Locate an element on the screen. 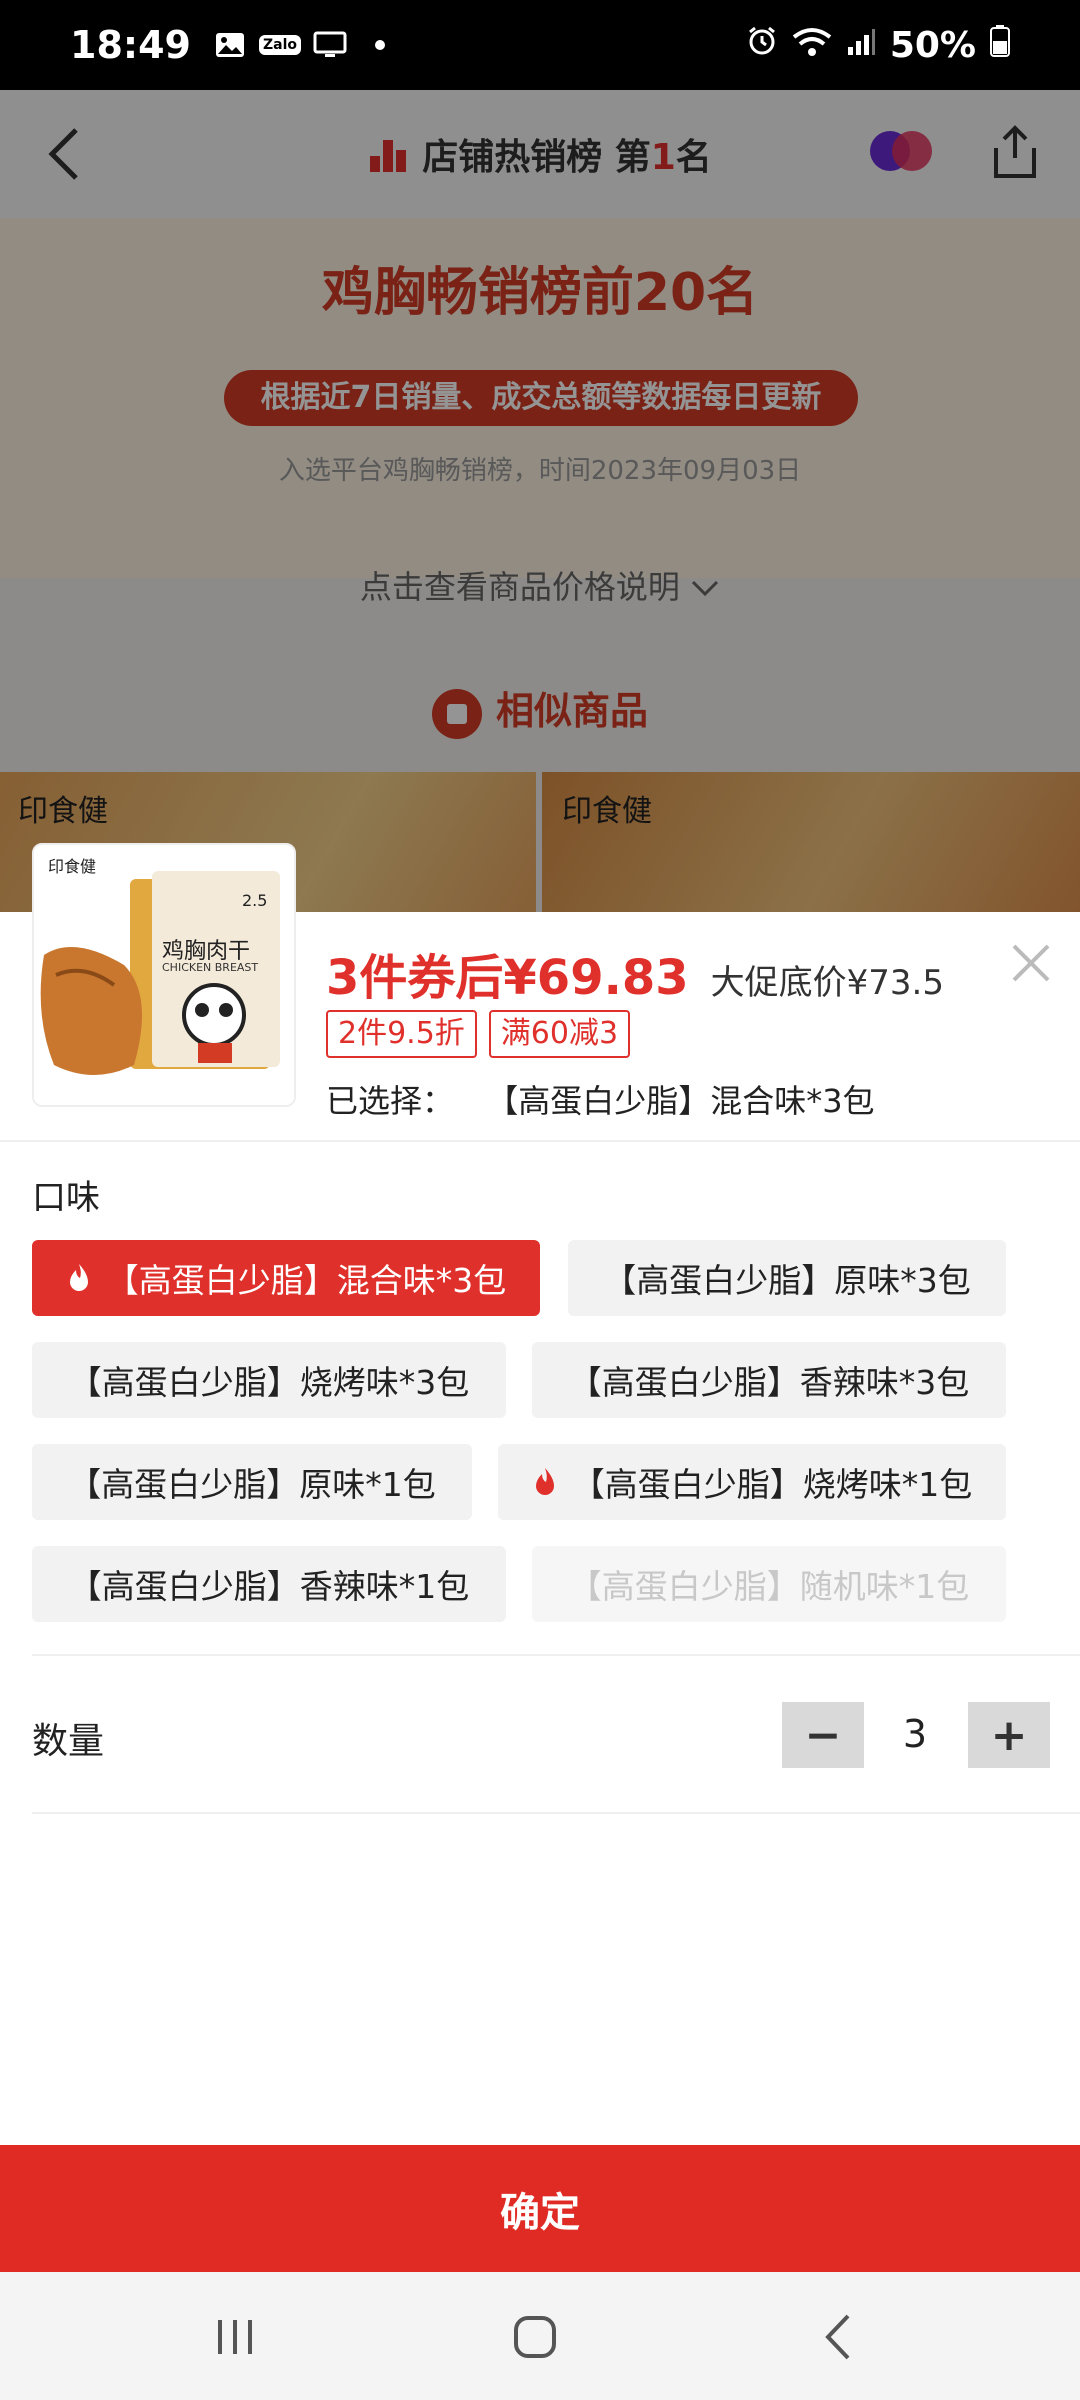  quantity-label: 数量 is located at coordinates (68, 1741).